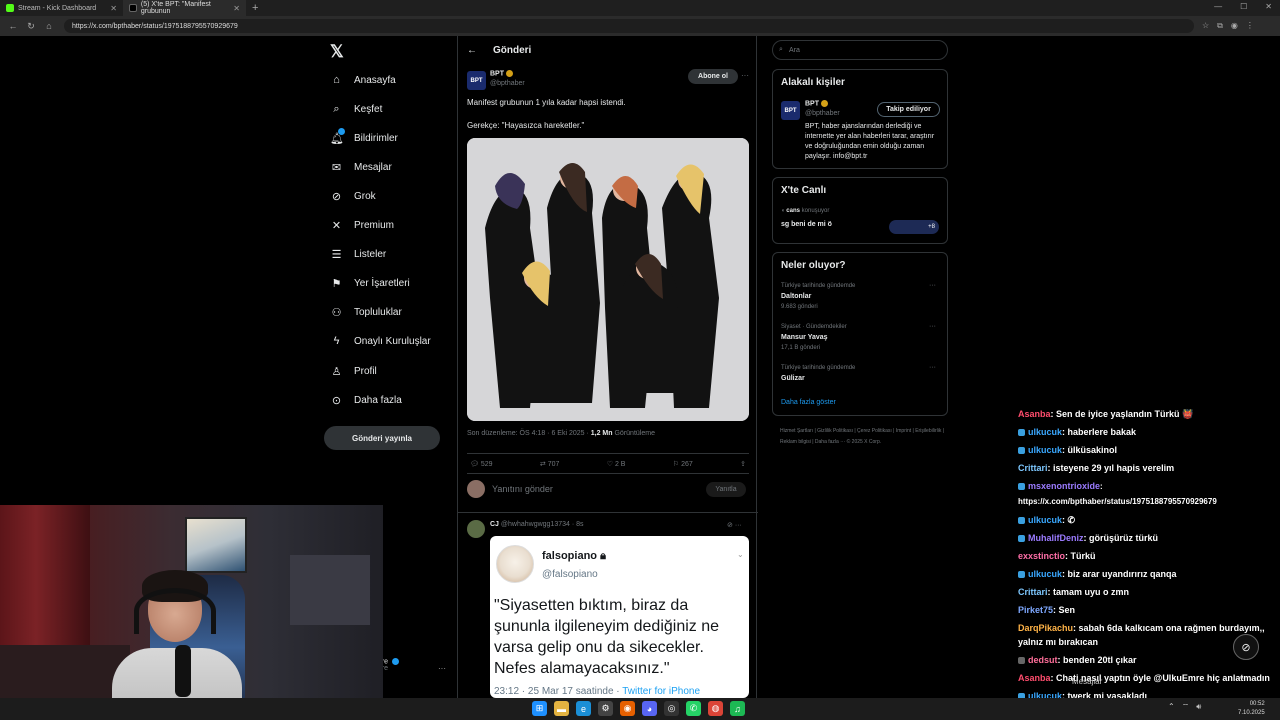 This screenshot has width=1280, height=720. Describe the element at coordinates (726, 489) in the screenshot. I see `reply-button: Yanıtla` at that location.